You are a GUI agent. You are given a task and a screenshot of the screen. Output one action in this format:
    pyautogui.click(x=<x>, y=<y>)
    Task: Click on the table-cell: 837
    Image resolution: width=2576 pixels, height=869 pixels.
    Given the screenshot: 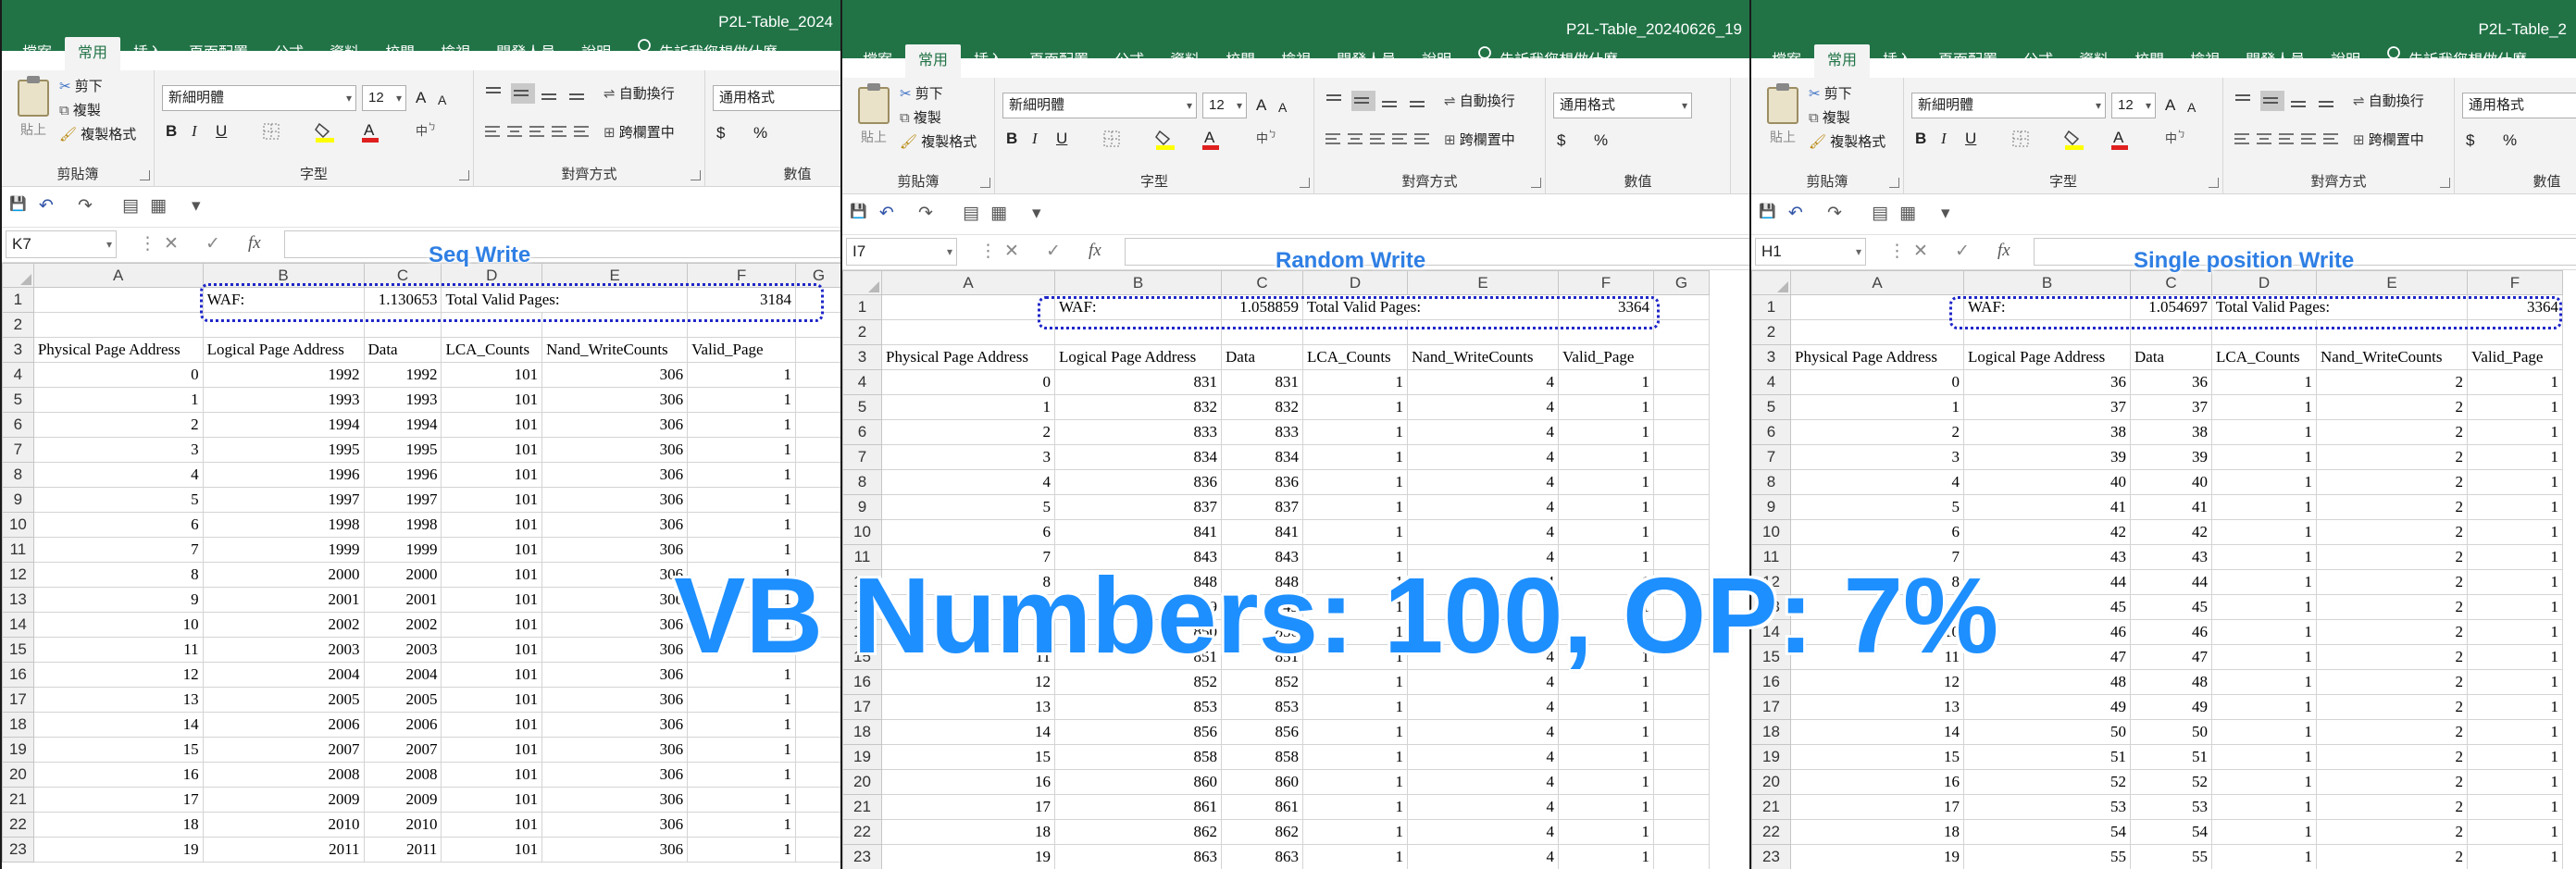 What is the action you would take?
    pyautogui.click(x=1262, y=507)
    